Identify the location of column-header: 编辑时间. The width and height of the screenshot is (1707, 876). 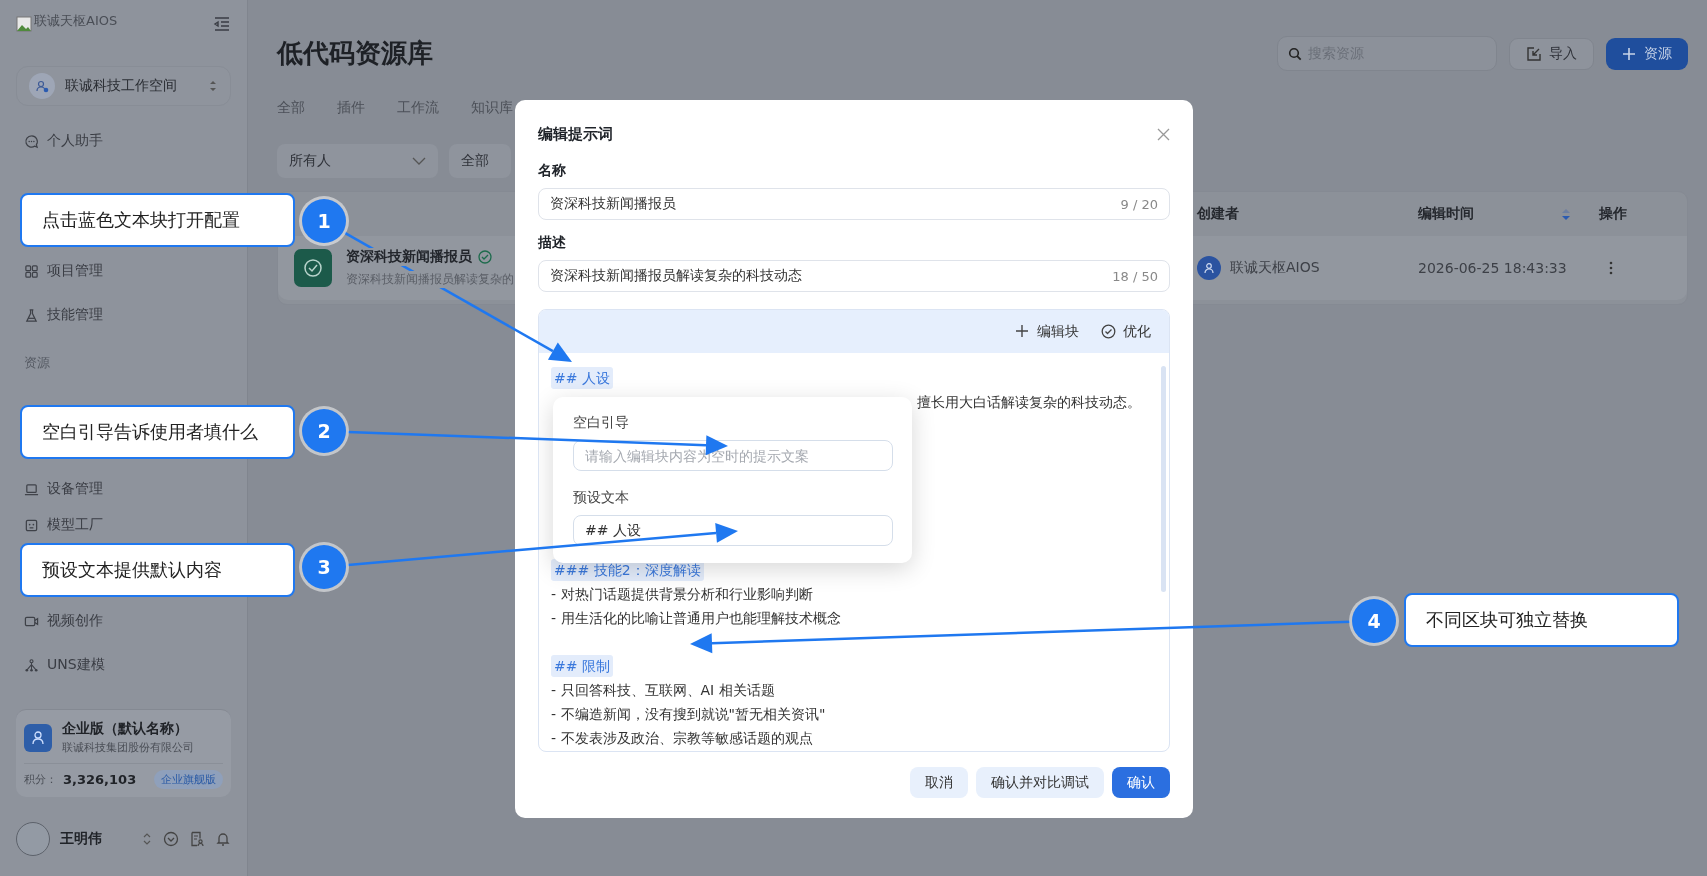
(1446, 214).